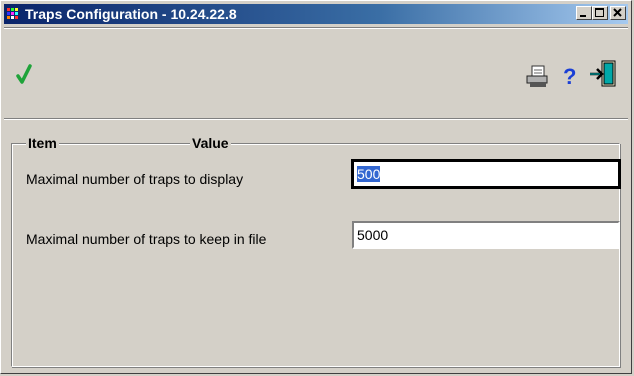 This screenshot has height=376, width=634. I want to click on value-column-header: Value, so click(210, 143).